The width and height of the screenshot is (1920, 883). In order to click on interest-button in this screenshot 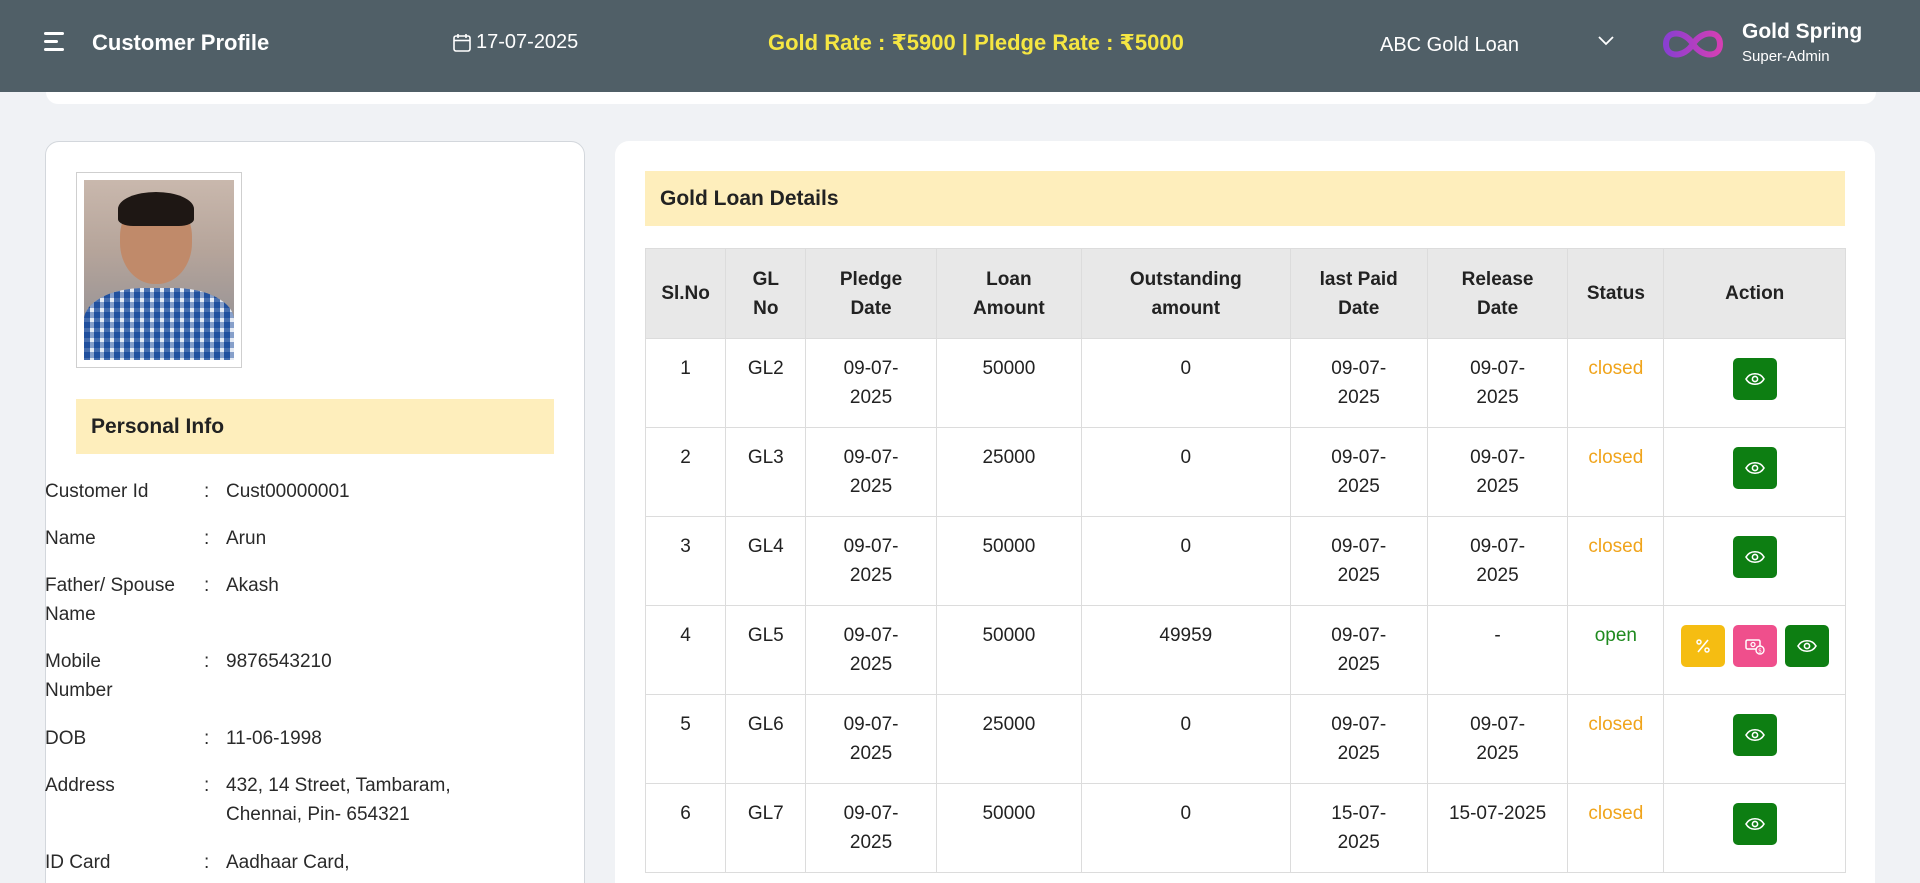, I will do `click(1702, 646)`.